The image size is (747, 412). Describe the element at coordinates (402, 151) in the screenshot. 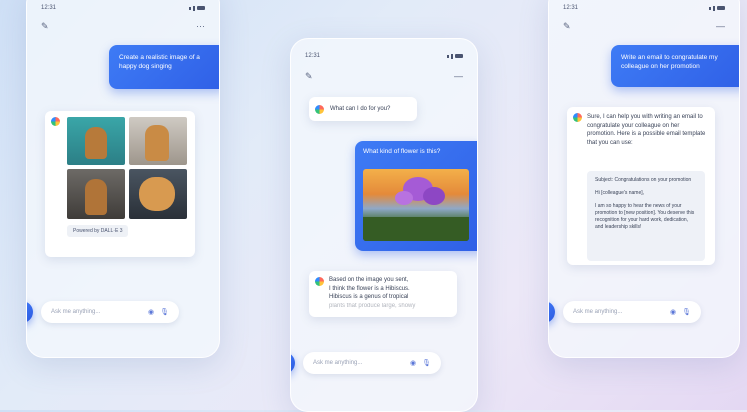

I see `user-message-text: What kind of flower is this?` at that location.